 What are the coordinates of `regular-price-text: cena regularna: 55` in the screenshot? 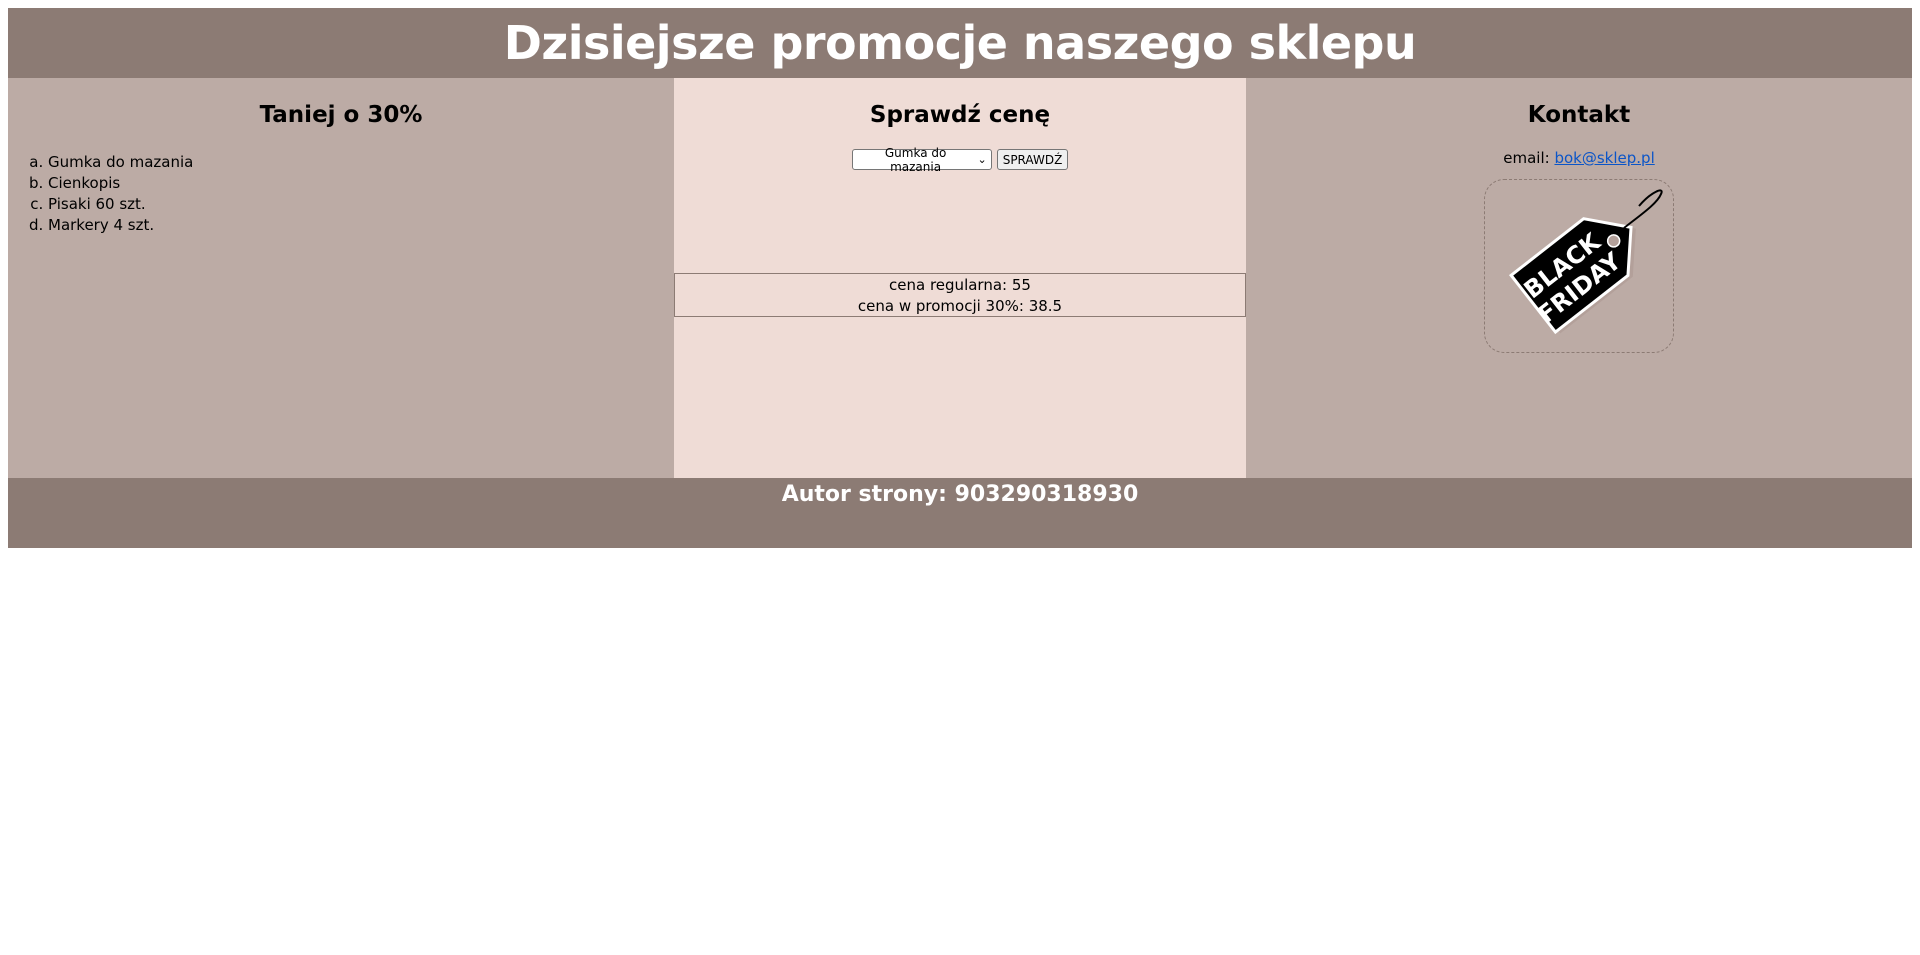 It's located at (960, 285).